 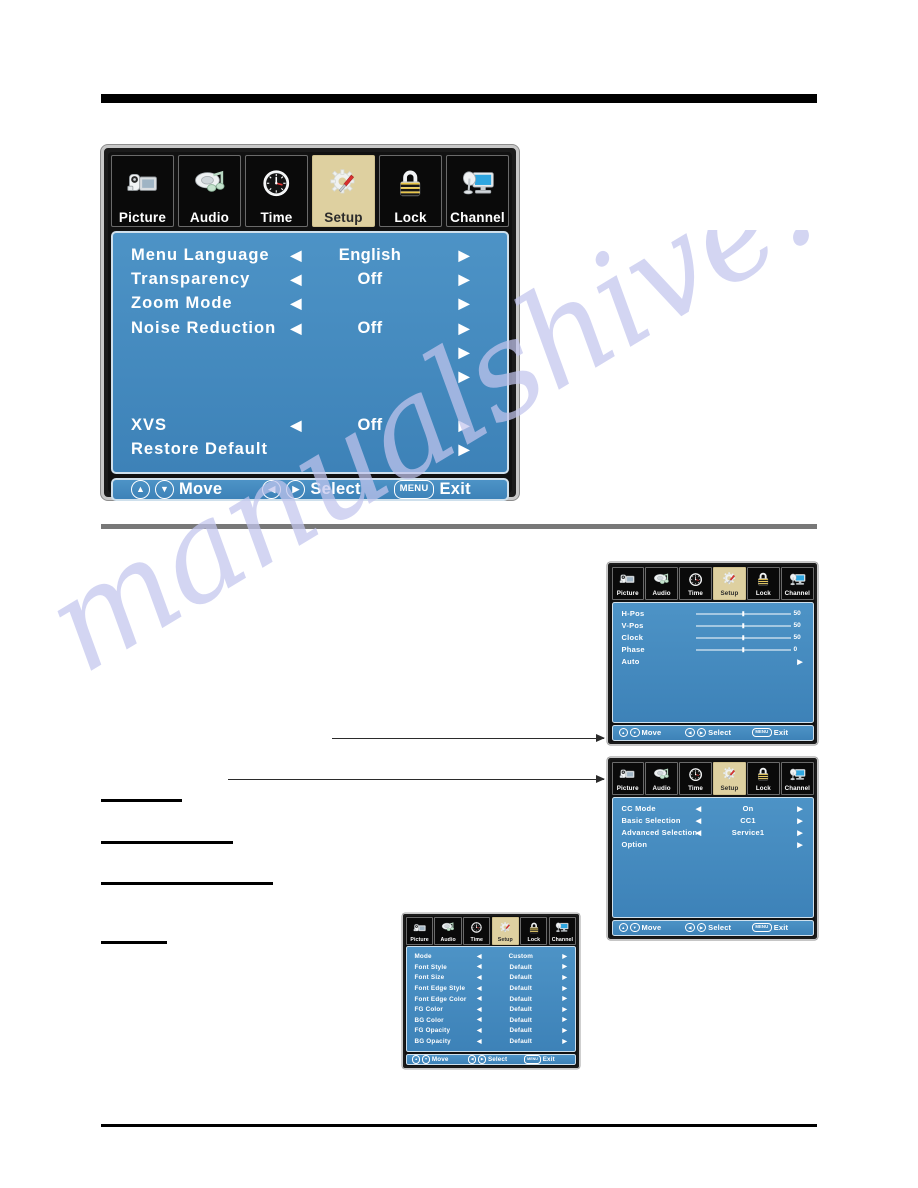 What do you see at coordinates (490, 1031) in the screenshot?
I see `osd-menu-row: FG Opacity ◀ Default ▶` at bounding box center [490, 1031].